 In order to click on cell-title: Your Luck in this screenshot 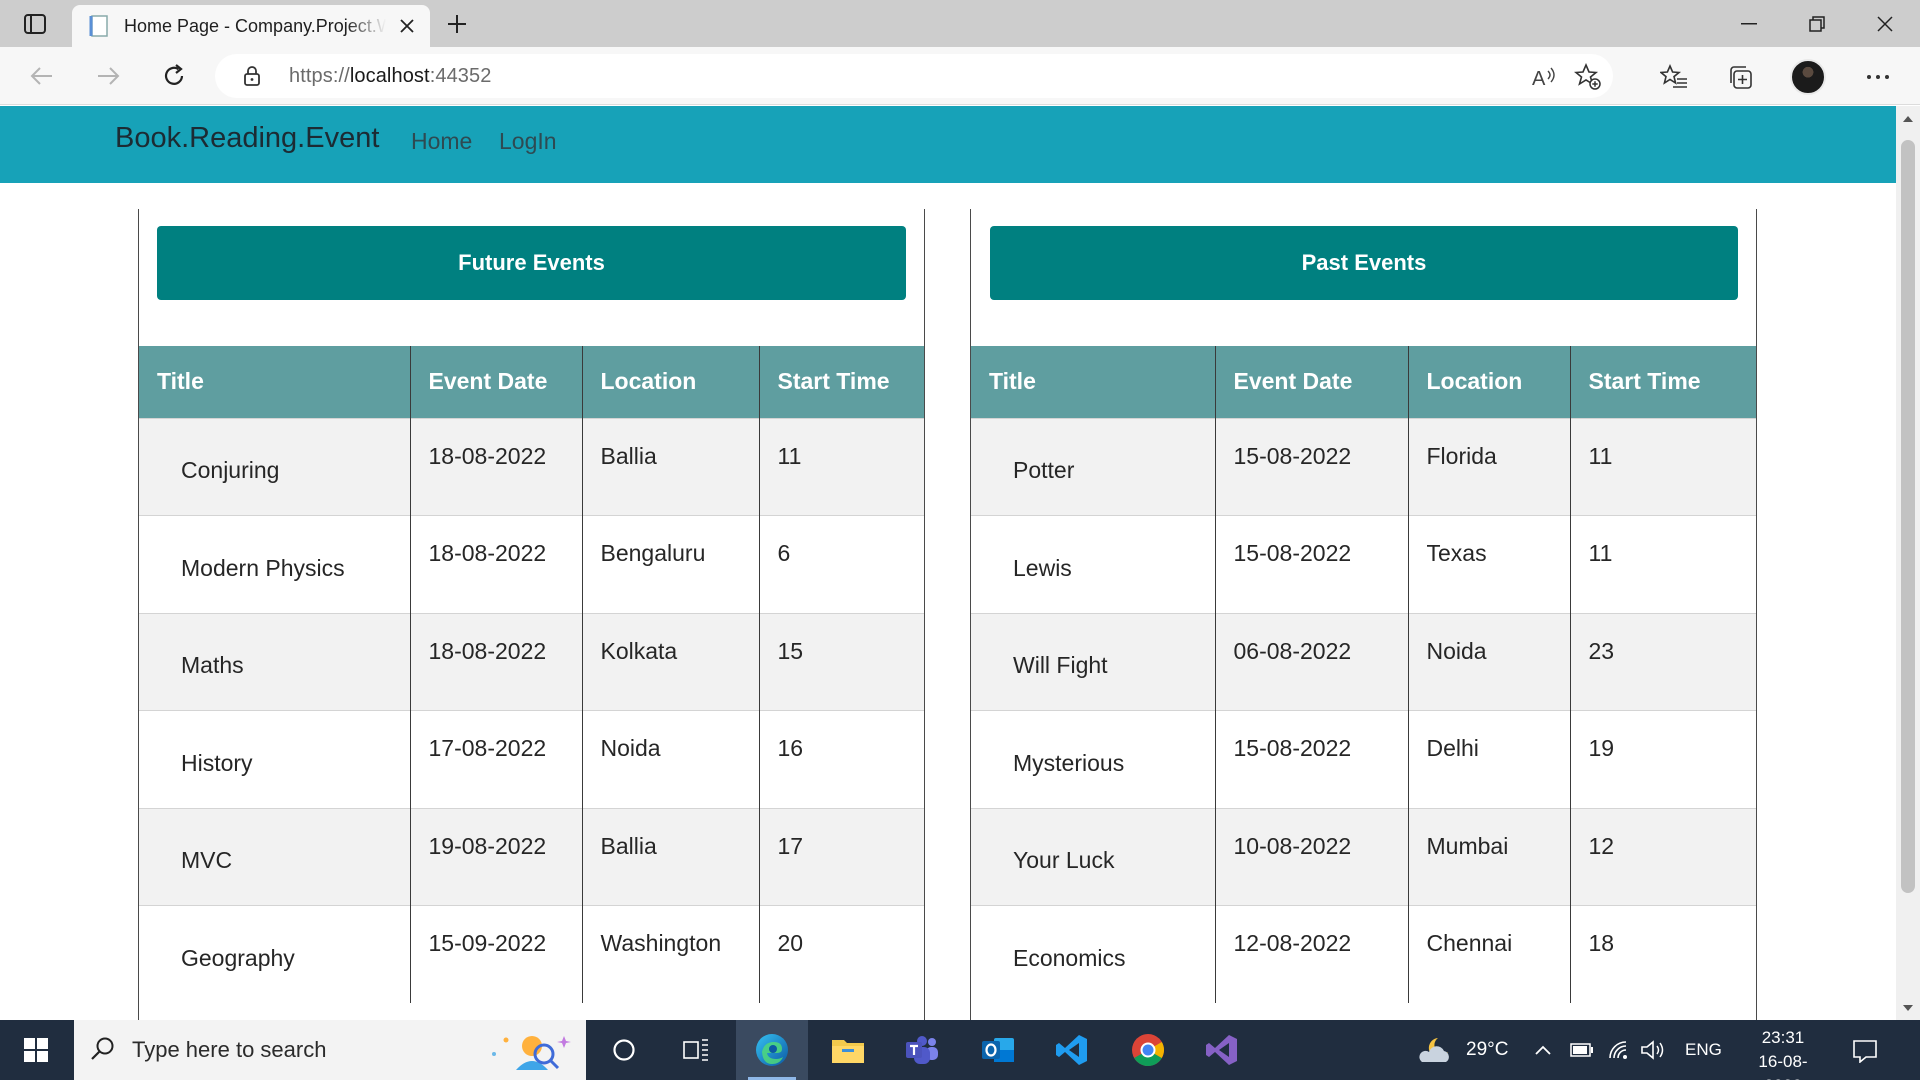, I will do `click(1093, 856)`.